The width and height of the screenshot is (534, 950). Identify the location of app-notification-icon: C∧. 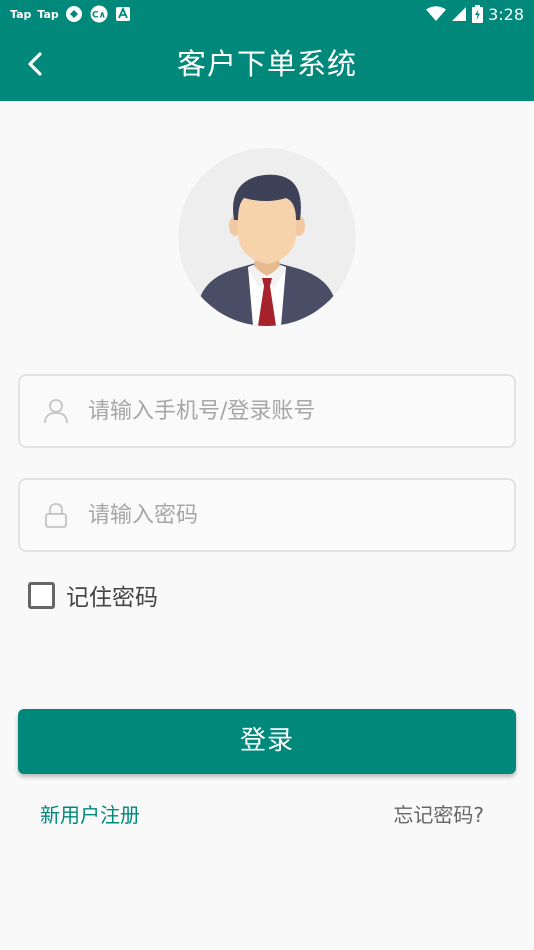
(99, 14).